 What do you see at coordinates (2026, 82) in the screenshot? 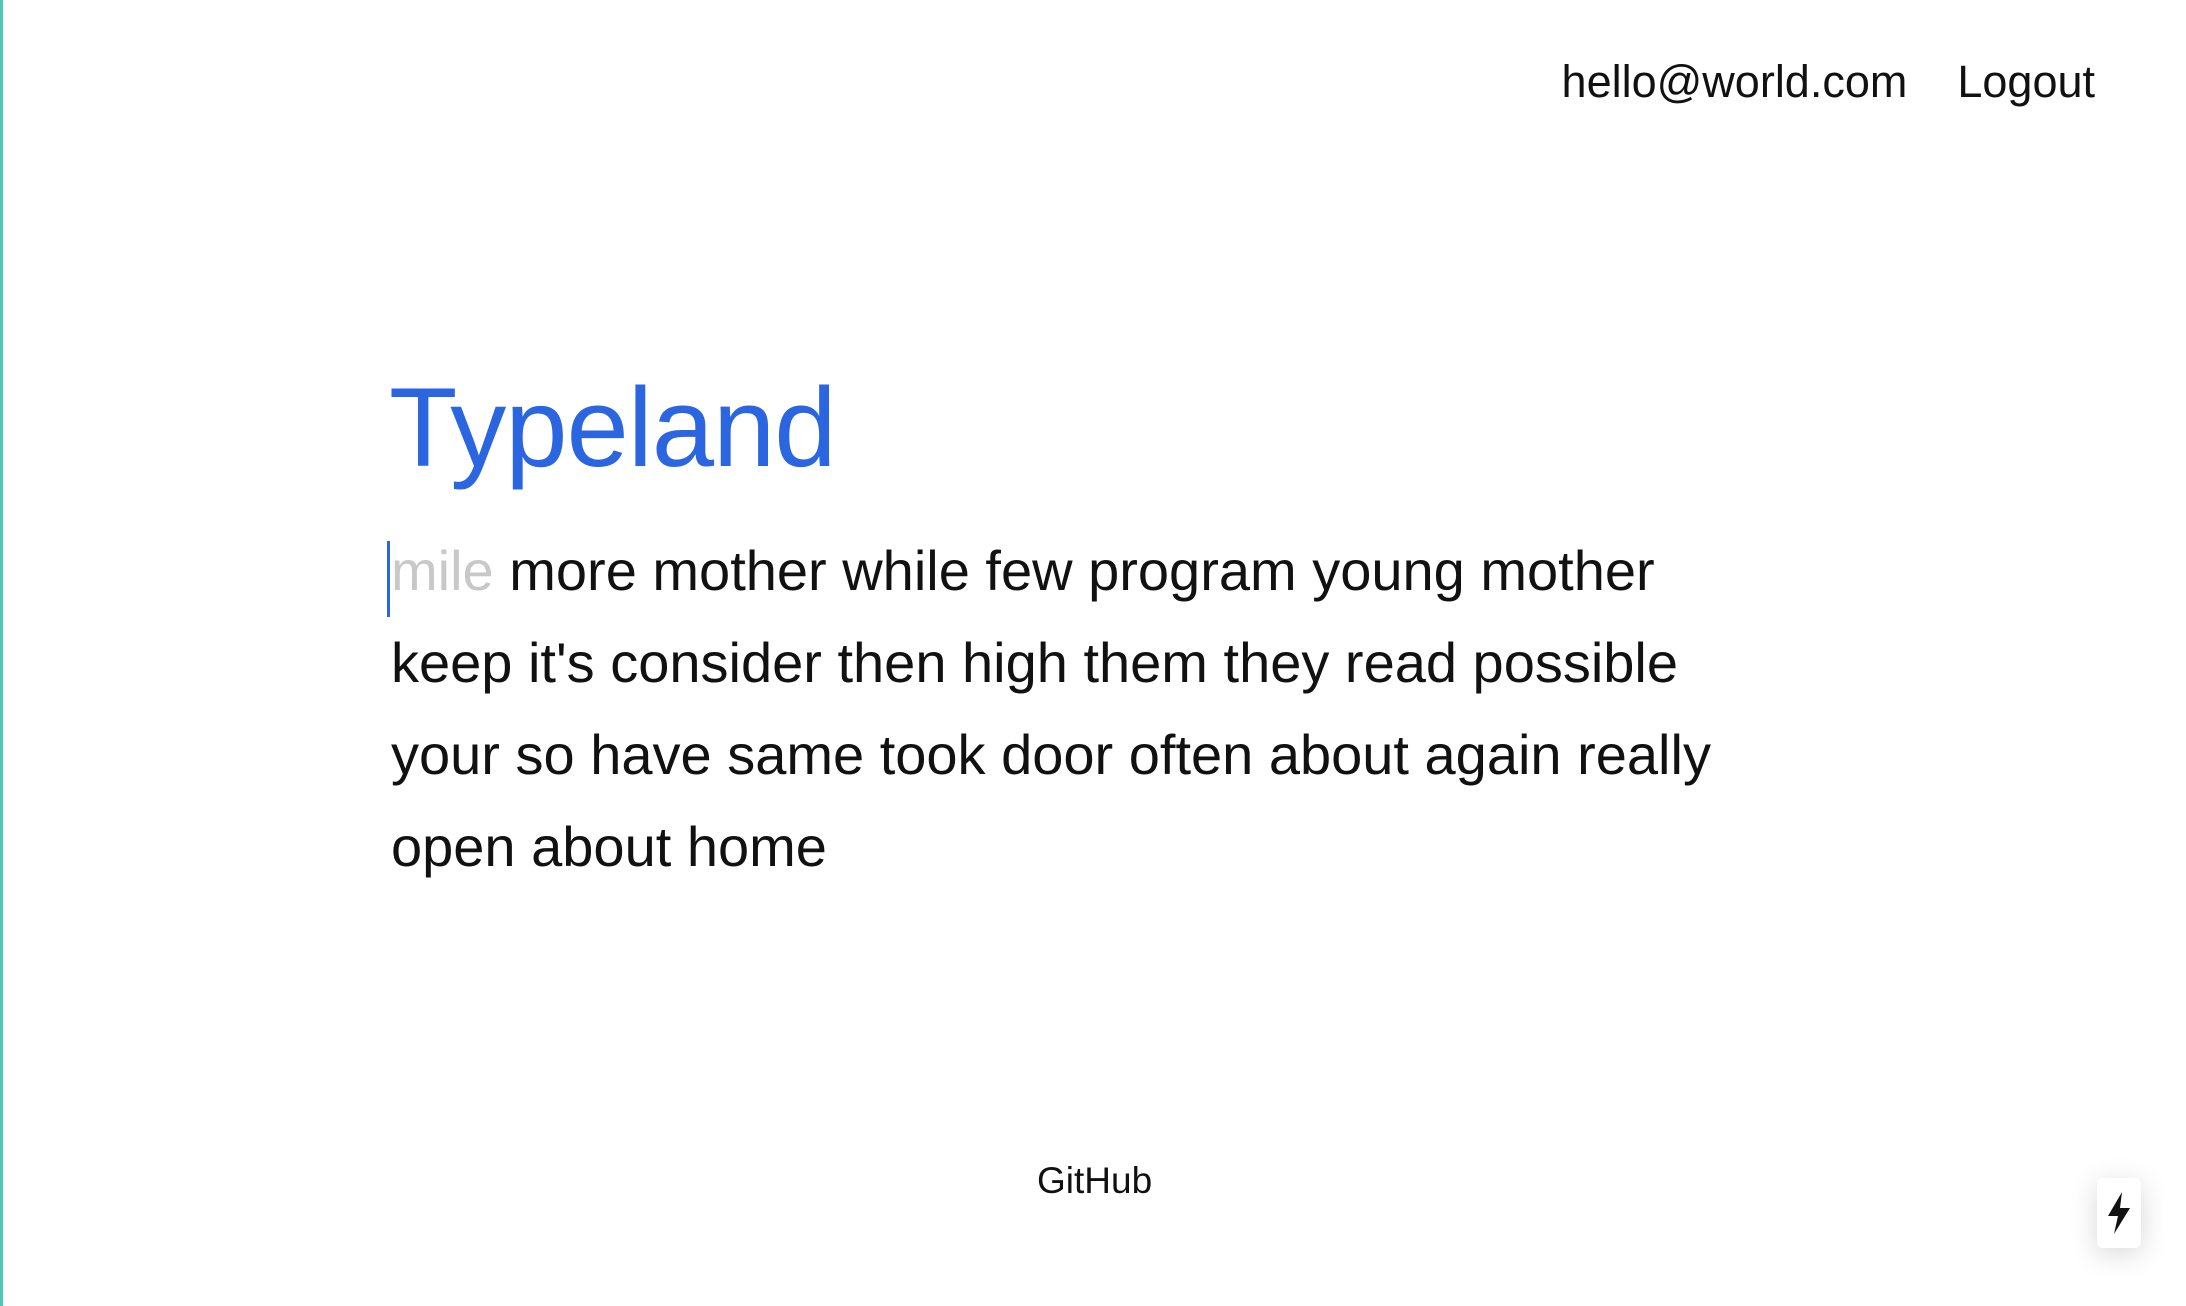
I see `logout-button: Logout` at bounding box center [2026, 82].